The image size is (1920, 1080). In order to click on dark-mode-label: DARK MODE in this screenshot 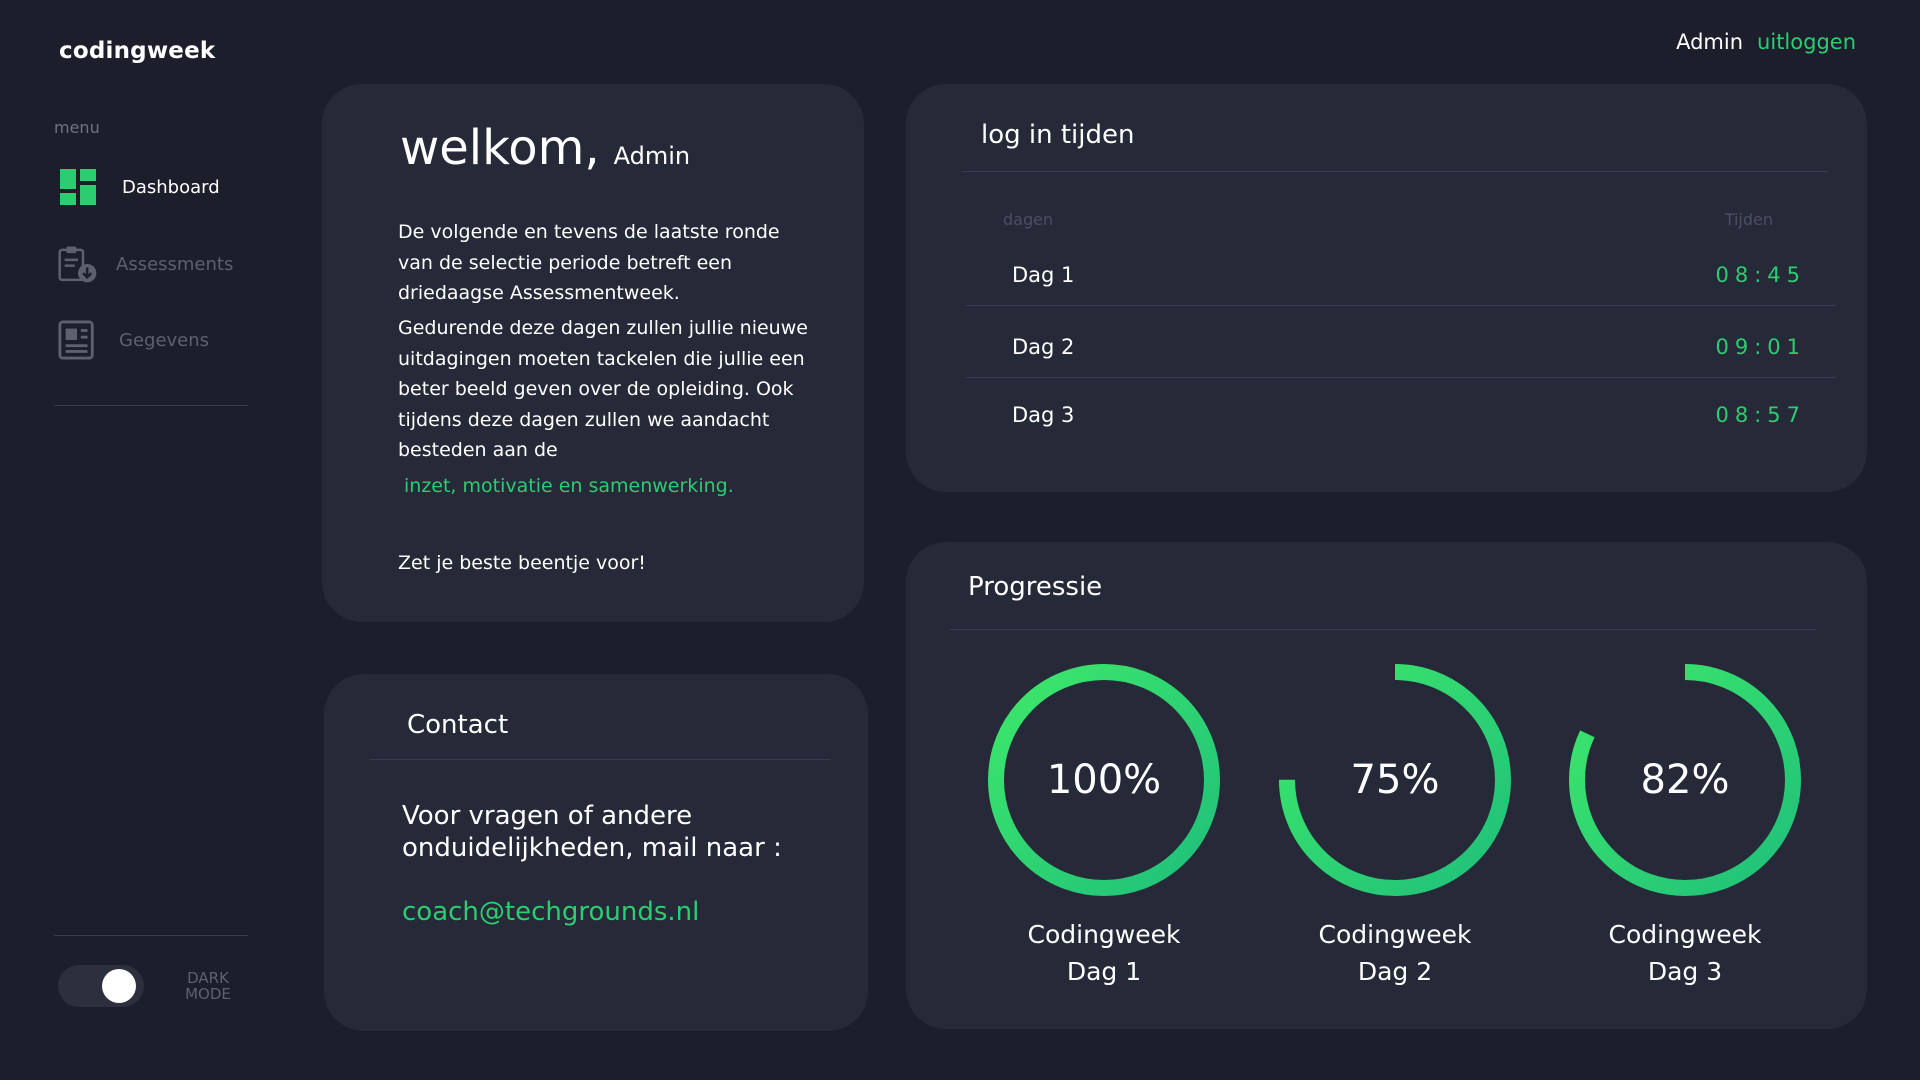, I will do `click(208, 986)`.